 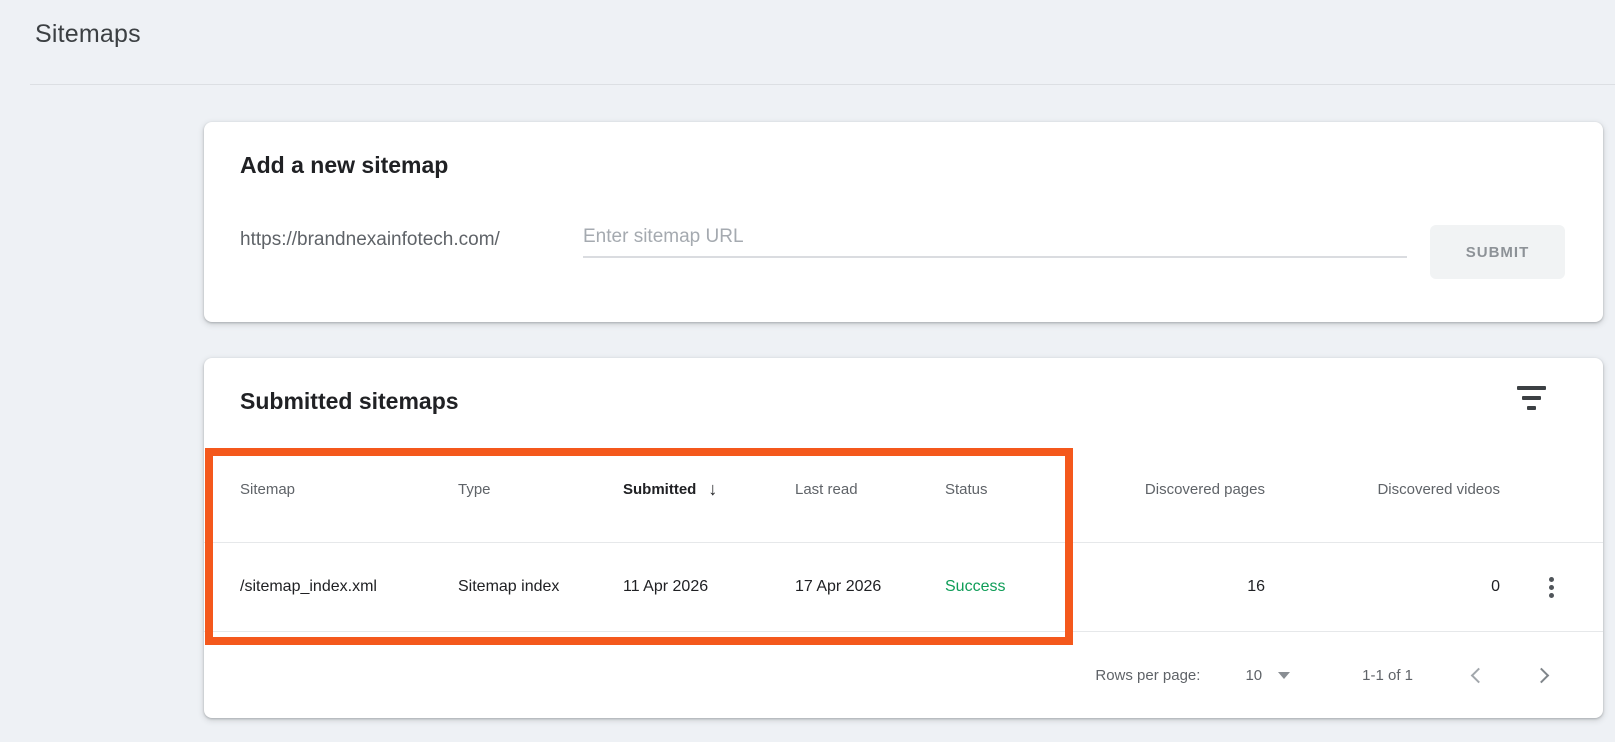 I want to click on column-header-submitted-label: Submitted, so click(x=660, y=489).